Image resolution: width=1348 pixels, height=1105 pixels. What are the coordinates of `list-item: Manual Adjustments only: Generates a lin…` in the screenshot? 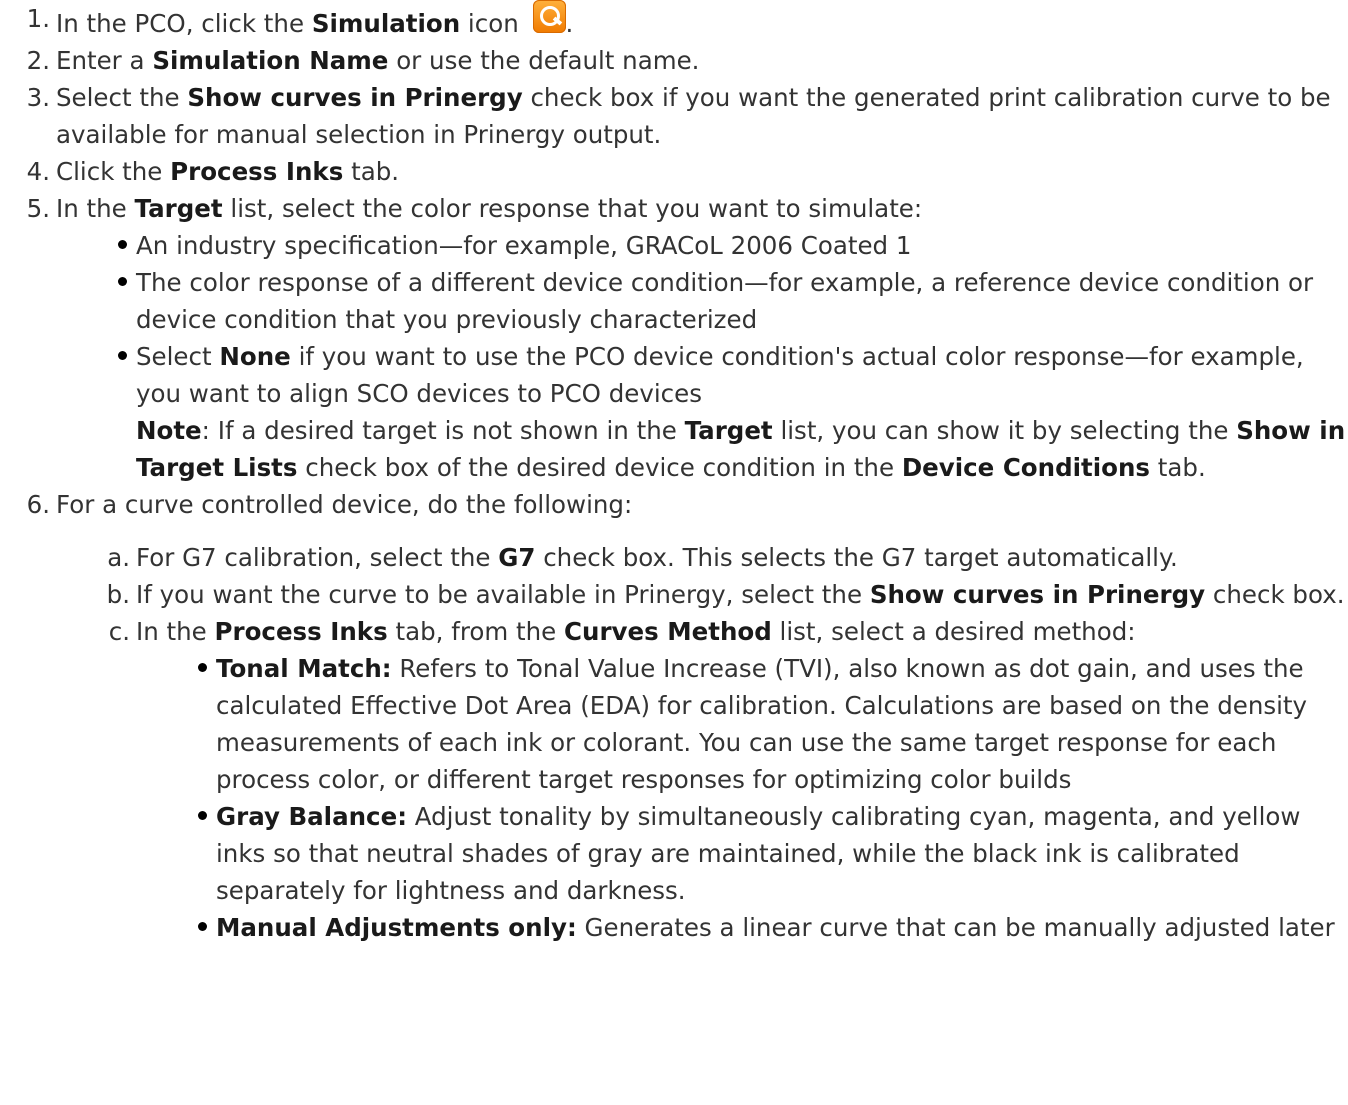 It's located at (773, 927).